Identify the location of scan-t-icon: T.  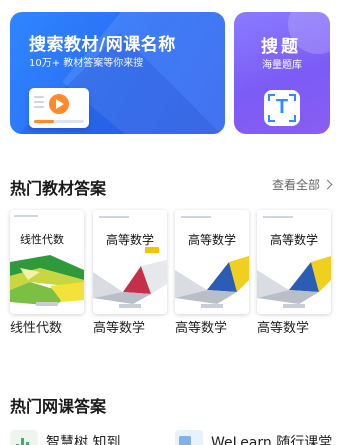
(282, 108).